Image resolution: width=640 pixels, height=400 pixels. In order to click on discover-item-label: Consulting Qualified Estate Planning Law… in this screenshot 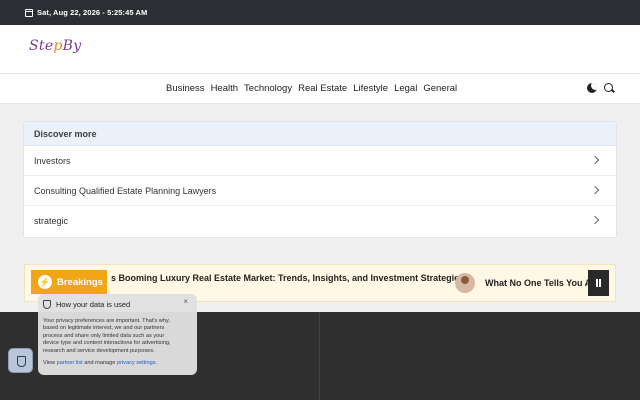, I will do `click(125, 190)`.